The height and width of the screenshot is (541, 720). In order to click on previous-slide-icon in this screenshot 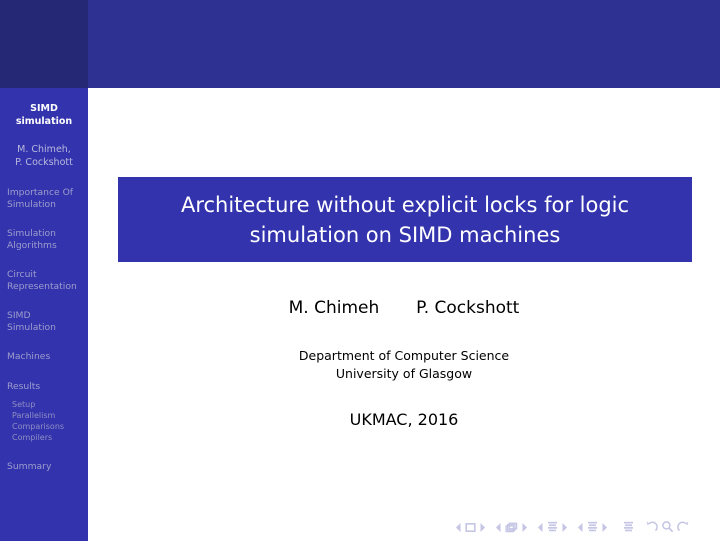, I will do `click(458, 527)`.